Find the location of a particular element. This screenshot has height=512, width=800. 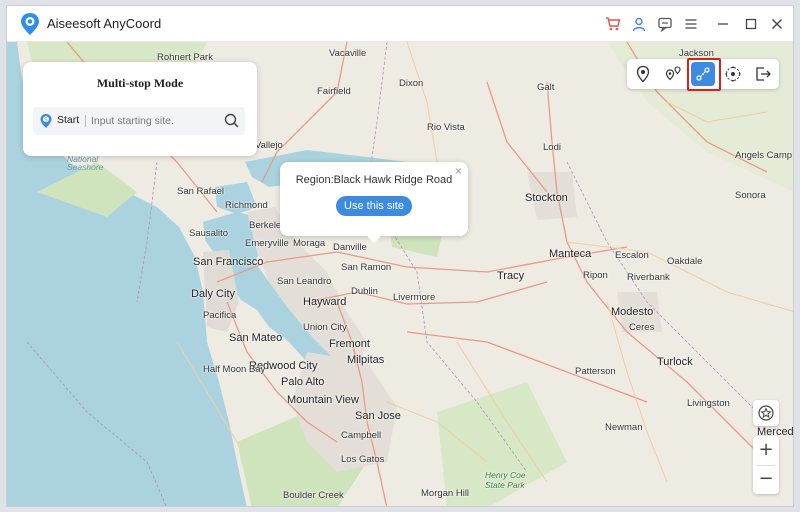

place-label: Dixon is located at coordinates (411, 83).